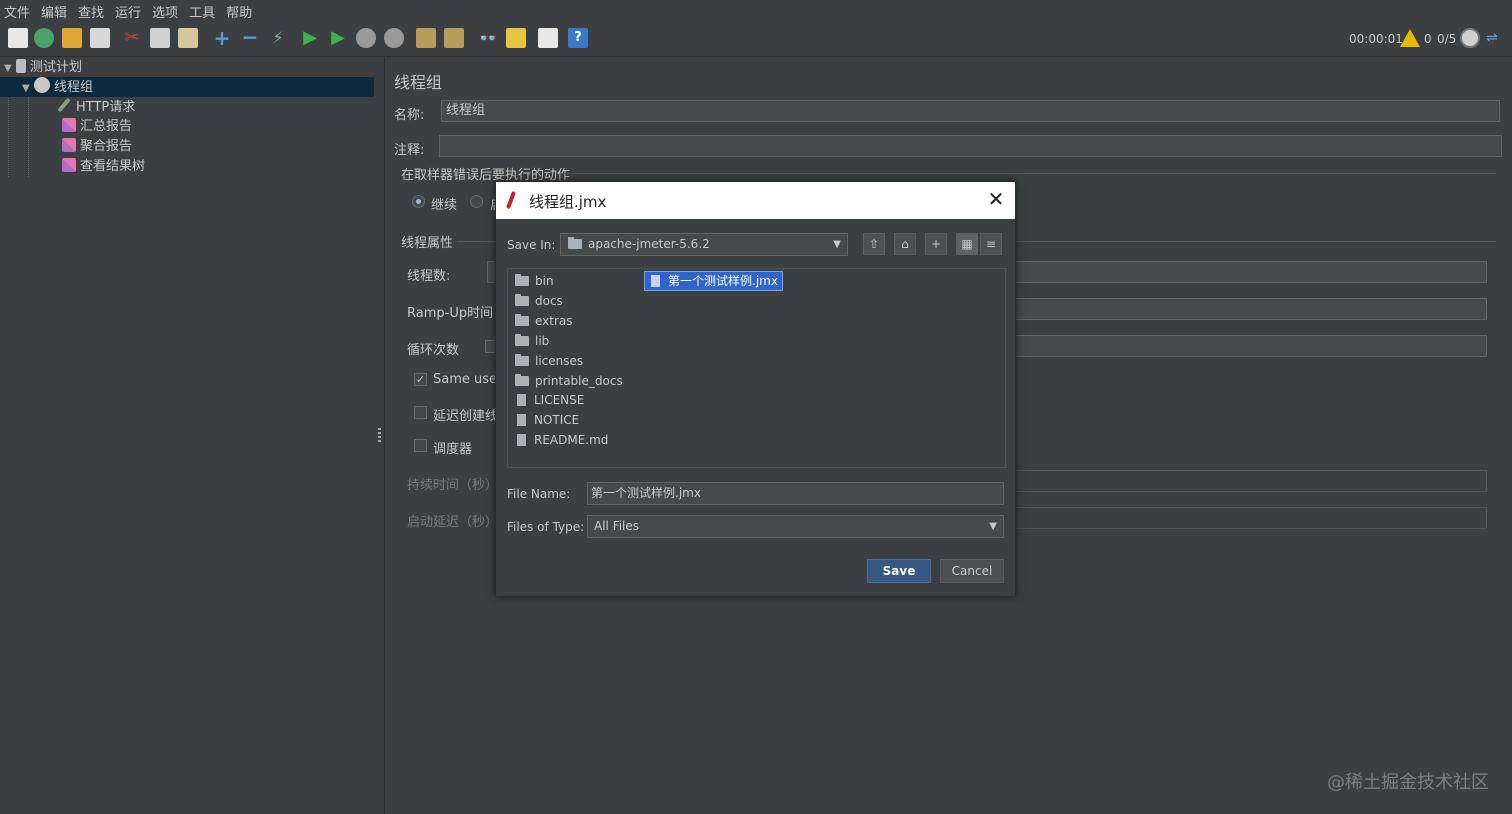 The image size is (1512, 814). What do you see at coordinates (539, 301) in the screenshot?
I see `list-item: docs` at bounding box center [539, 301].